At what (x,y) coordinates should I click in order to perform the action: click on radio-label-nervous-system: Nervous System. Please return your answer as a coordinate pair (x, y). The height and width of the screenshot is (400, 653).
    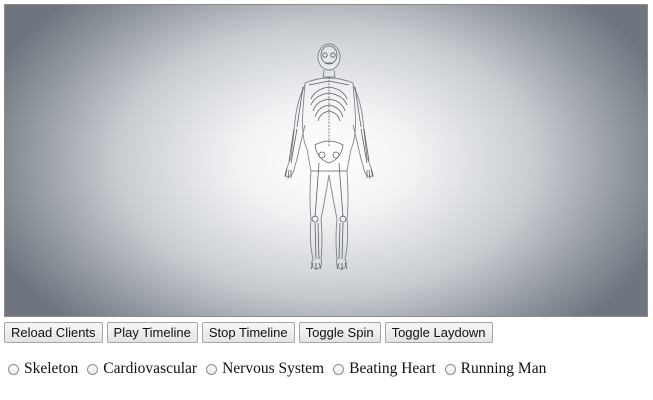
    Looking at the image, I should click on (273, 368).